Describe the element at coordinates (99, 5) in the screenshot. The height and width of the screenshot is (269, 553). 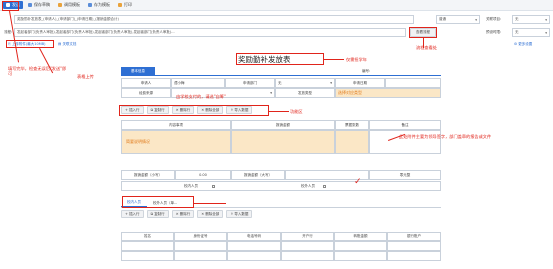
I see `save-template-button: 存为模板` at that location.